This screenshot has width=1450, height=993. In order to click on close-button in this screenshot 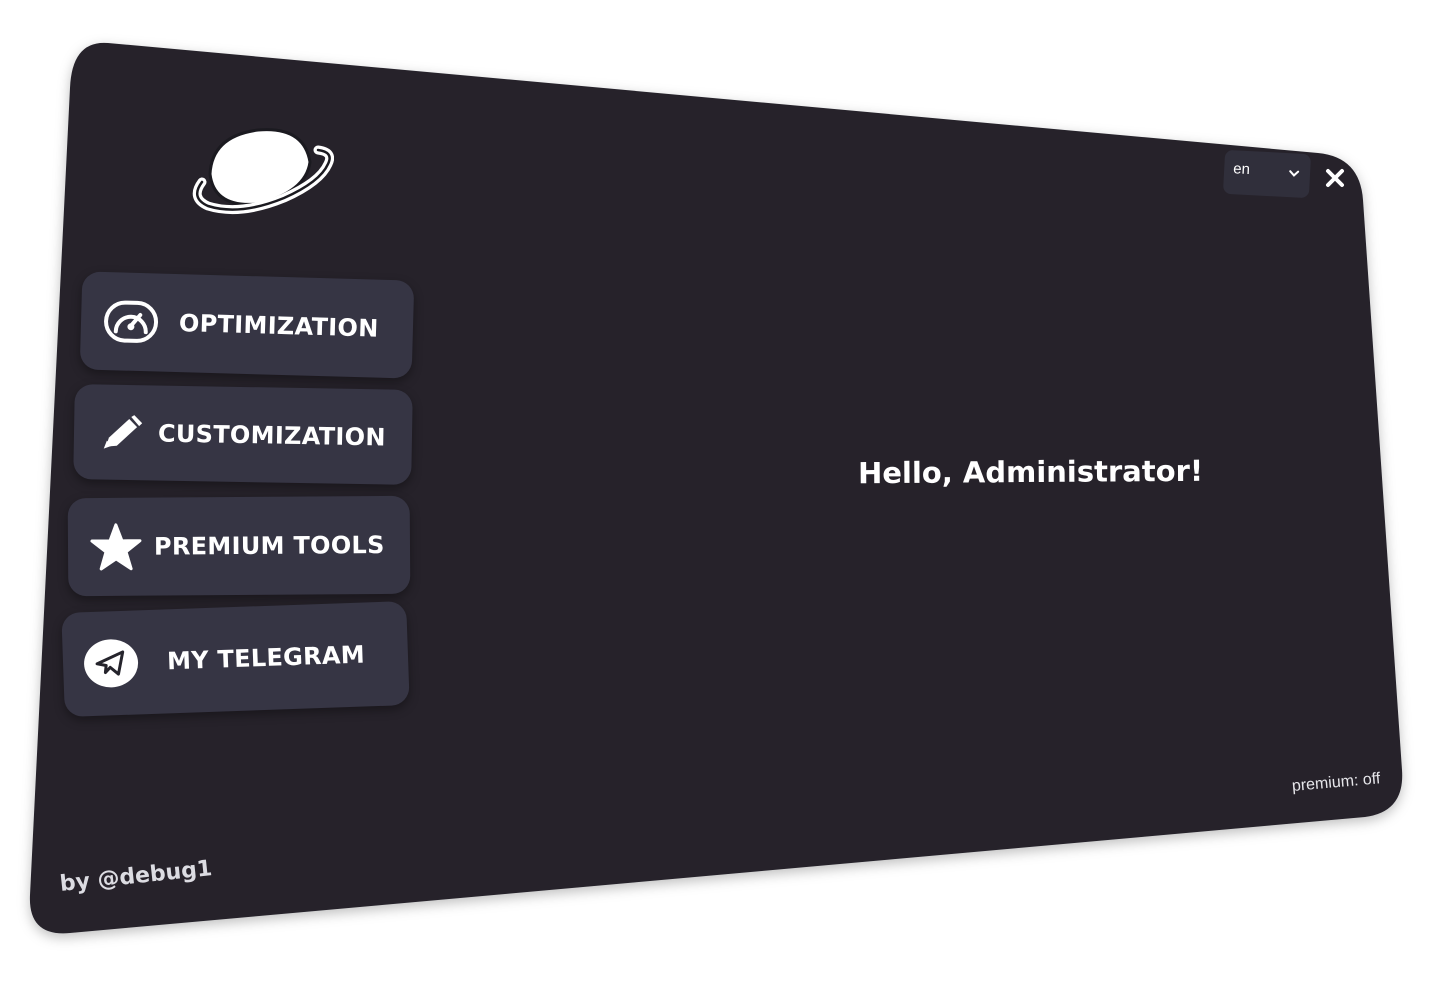, I will do `click(1335, 178)`.